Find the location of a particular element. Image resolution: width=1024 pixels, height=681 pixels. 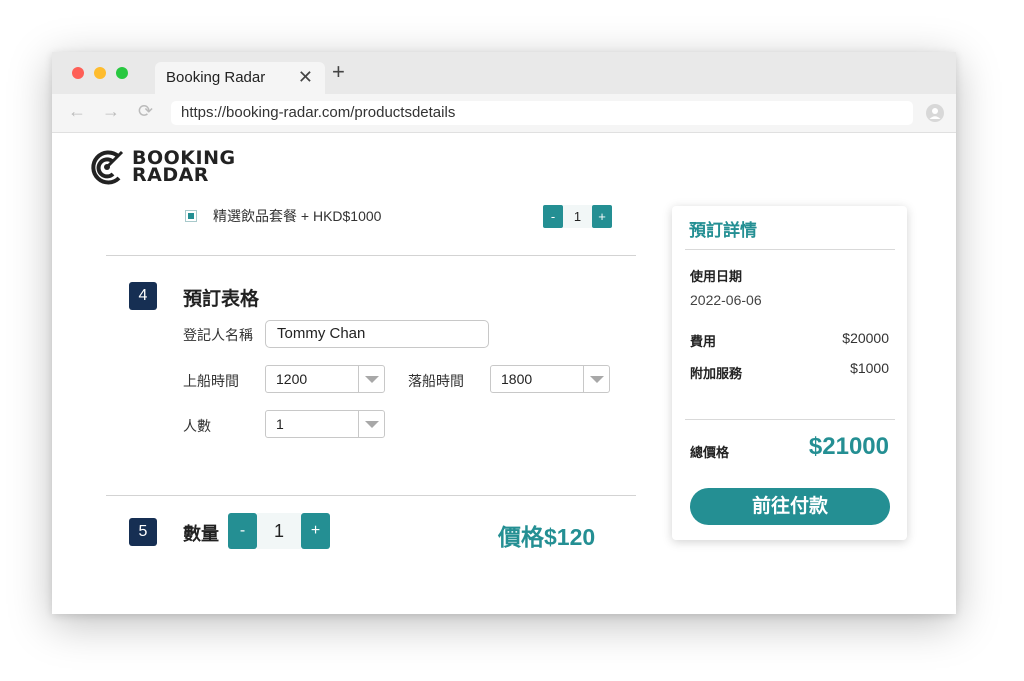

quantity-label: 數量 is located at coordinates (201, 534).